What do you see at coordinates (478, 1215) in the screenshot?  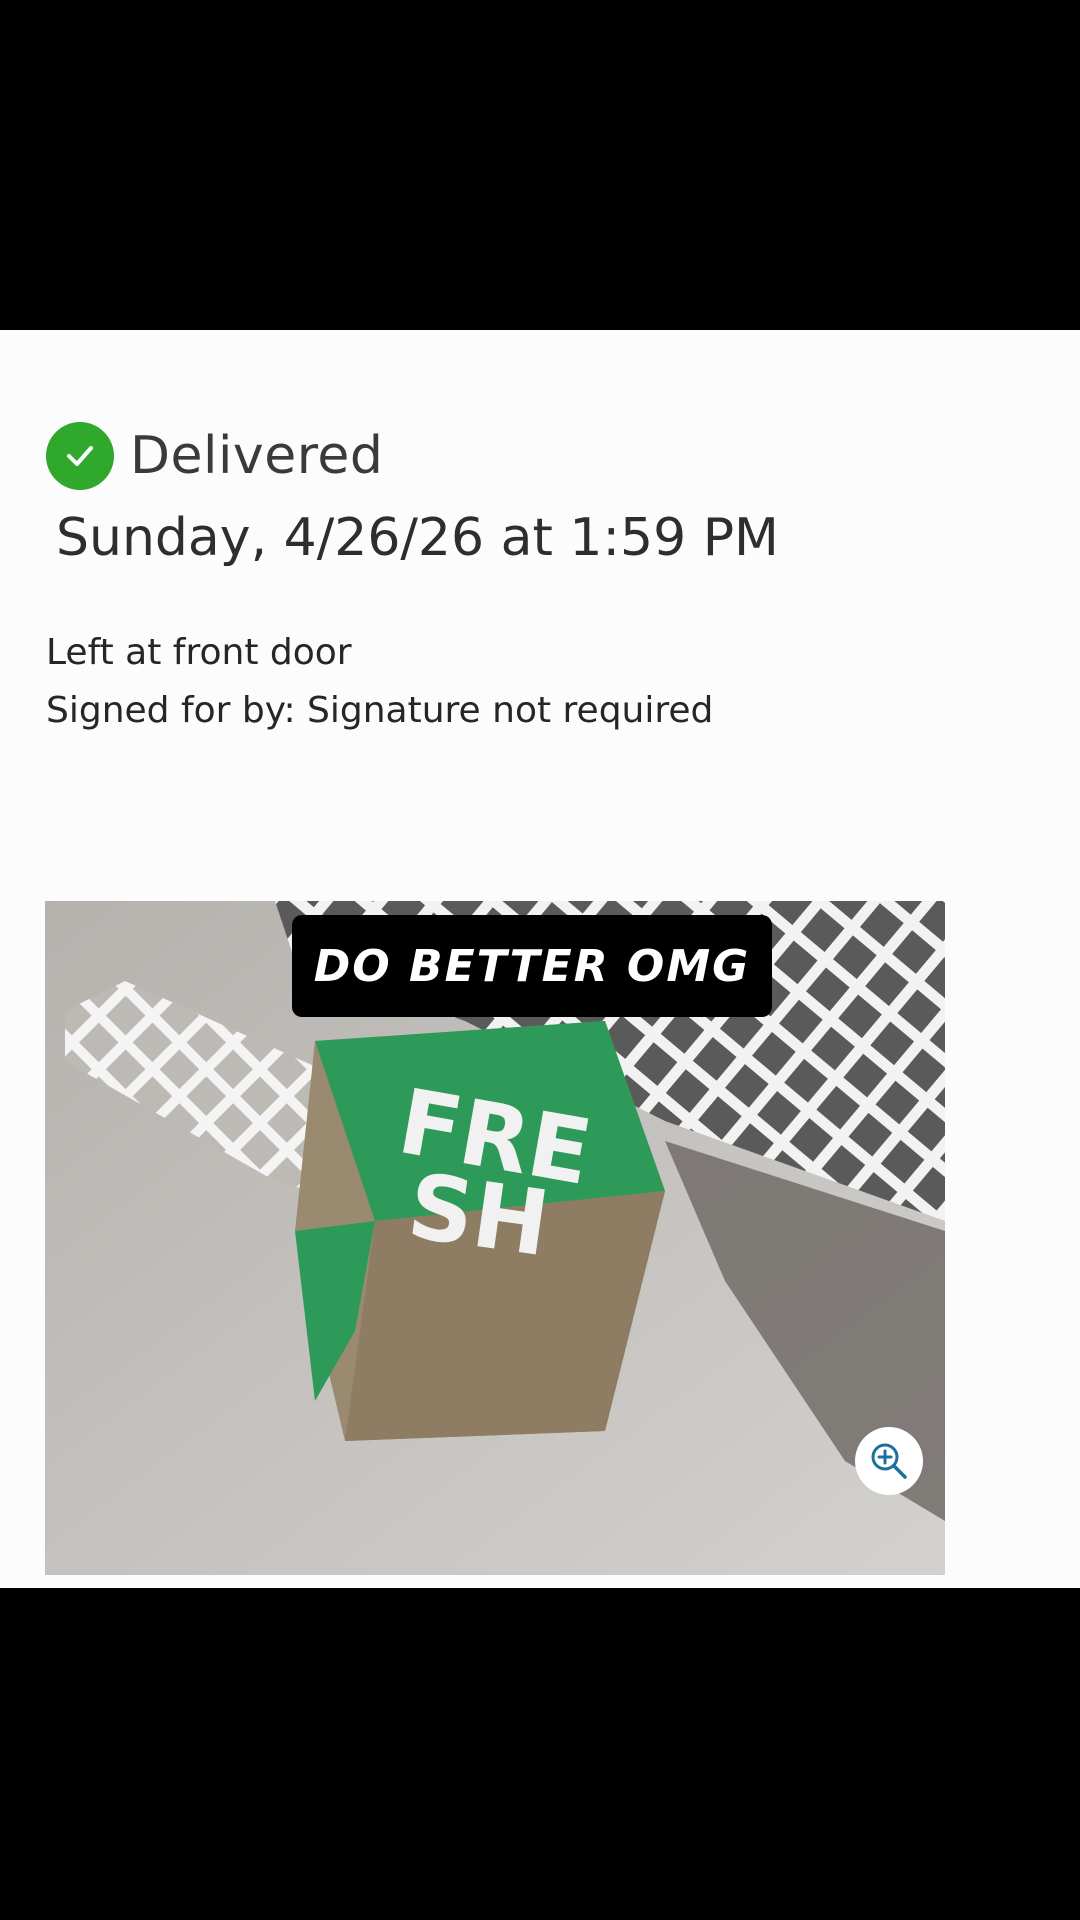 I see `svg-text: SH` at bounding box center [478, 1215].